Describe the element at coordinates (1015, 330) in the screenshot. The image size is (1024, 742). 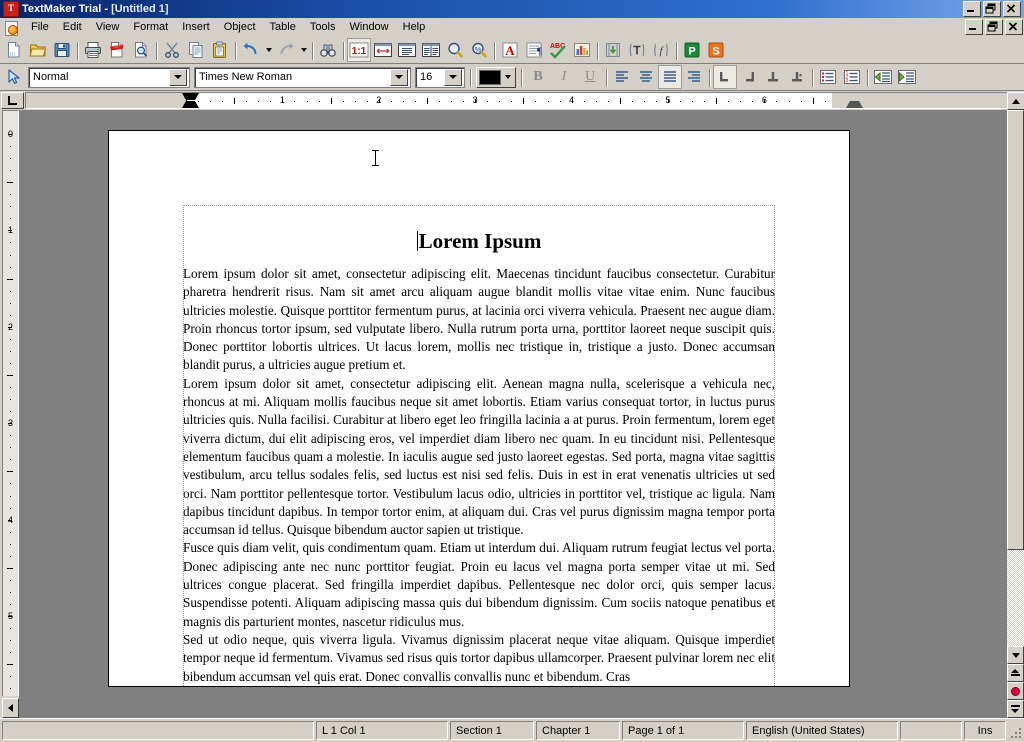
I see `vertical-scrollbar-thumb` at that location.